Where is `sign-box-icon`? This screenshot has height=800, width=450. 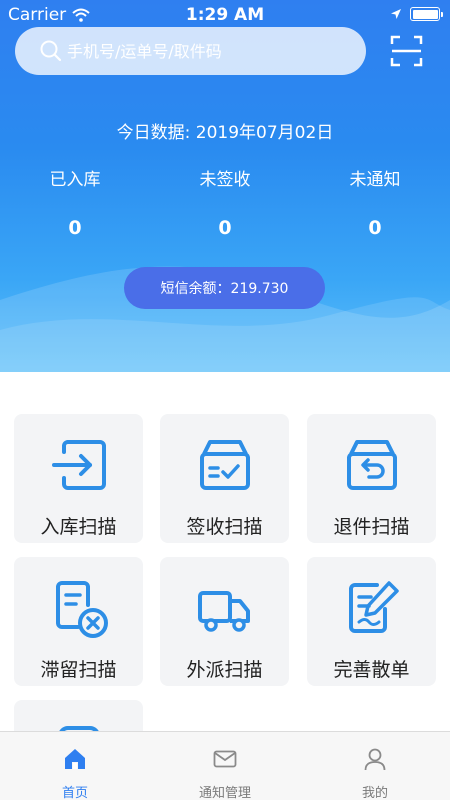
sign-box-icon is located at coordinates (225, 465).